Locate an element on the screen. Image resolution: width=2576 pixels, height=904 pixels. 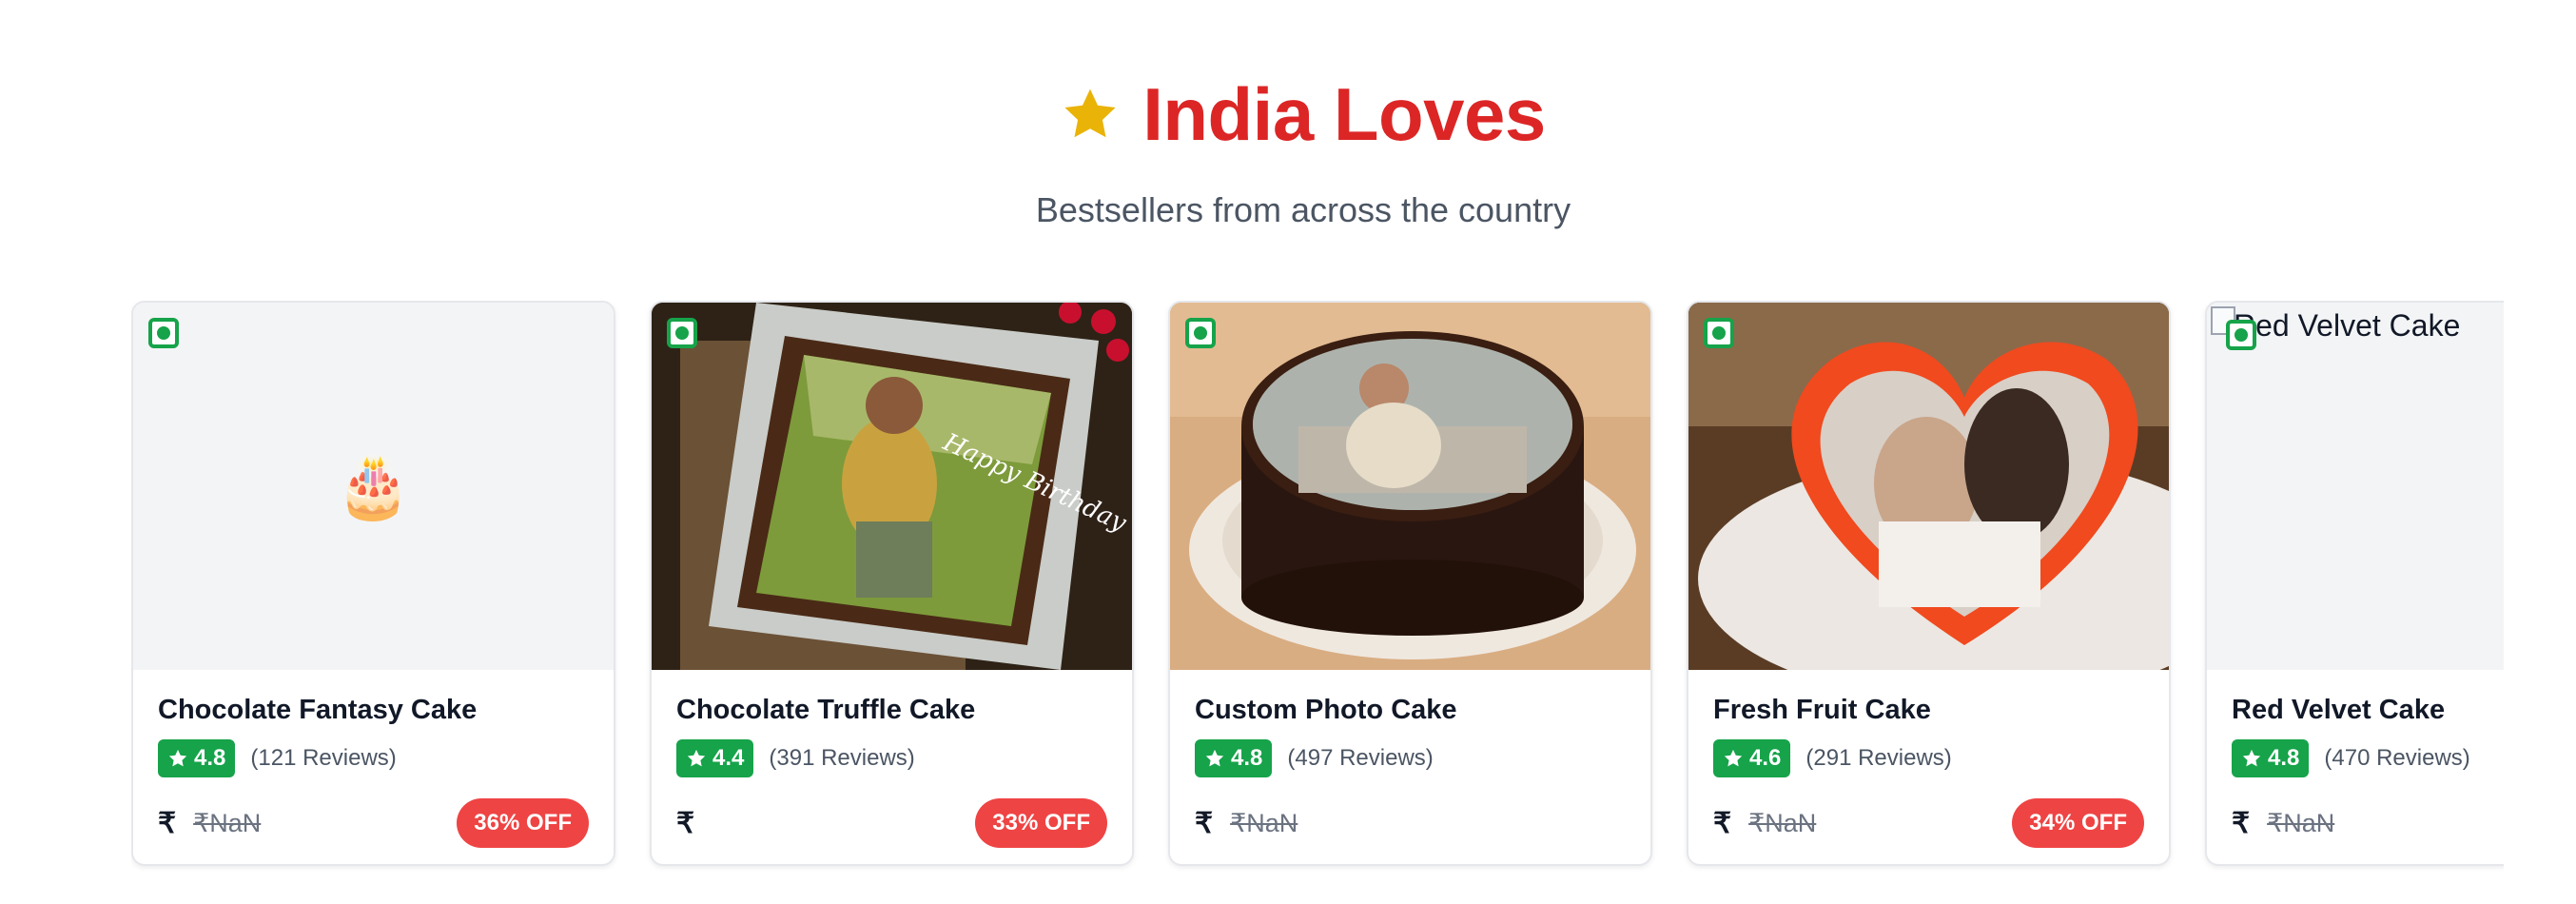
product-info: Red Velvet Cake 4.8 (470 Reviews) ₹ ₹NaN is located at coordinates (2356, 759).